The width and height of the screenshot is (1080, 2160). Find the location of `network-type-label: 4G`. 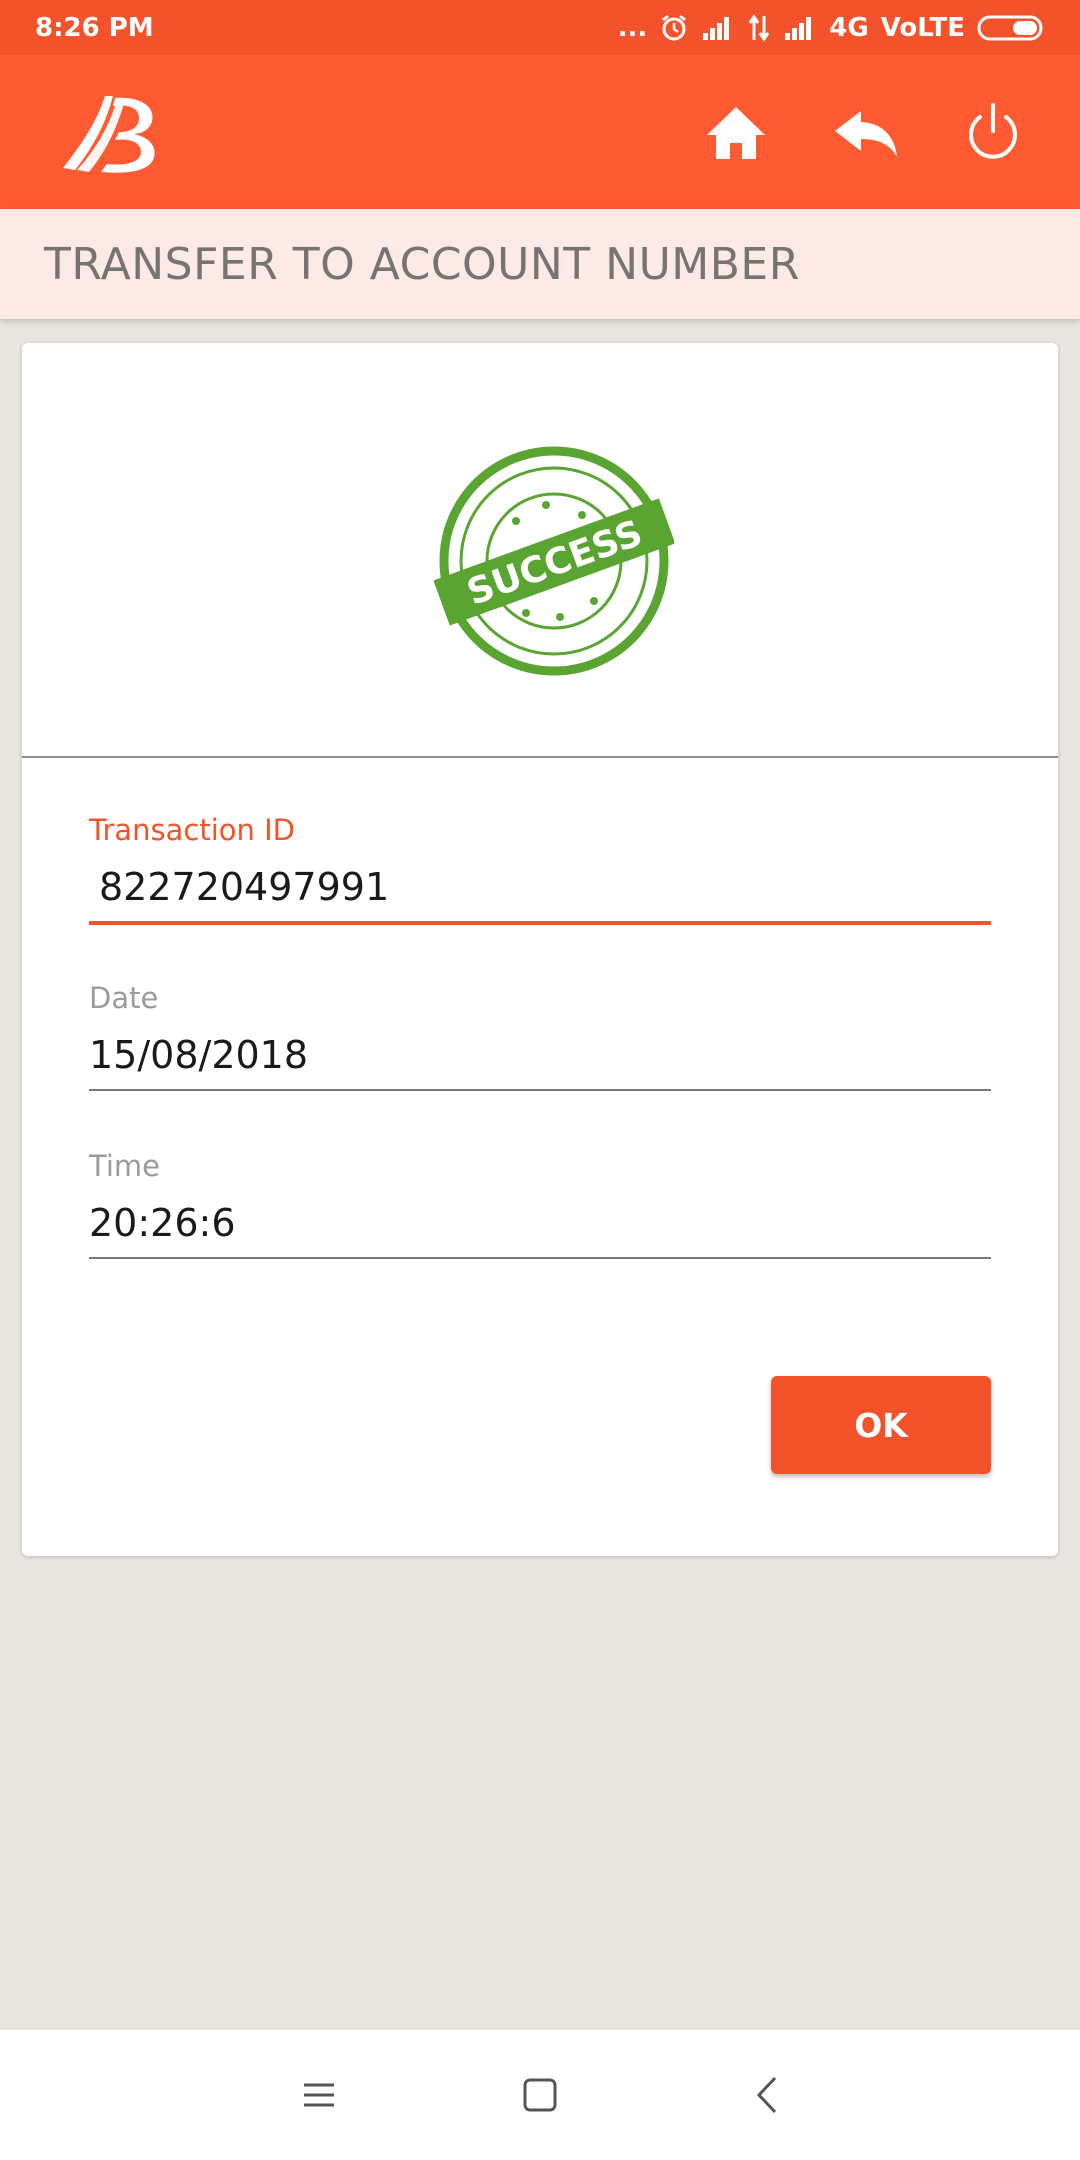

network-type-label: 4G is located at coordinates (849, 27).